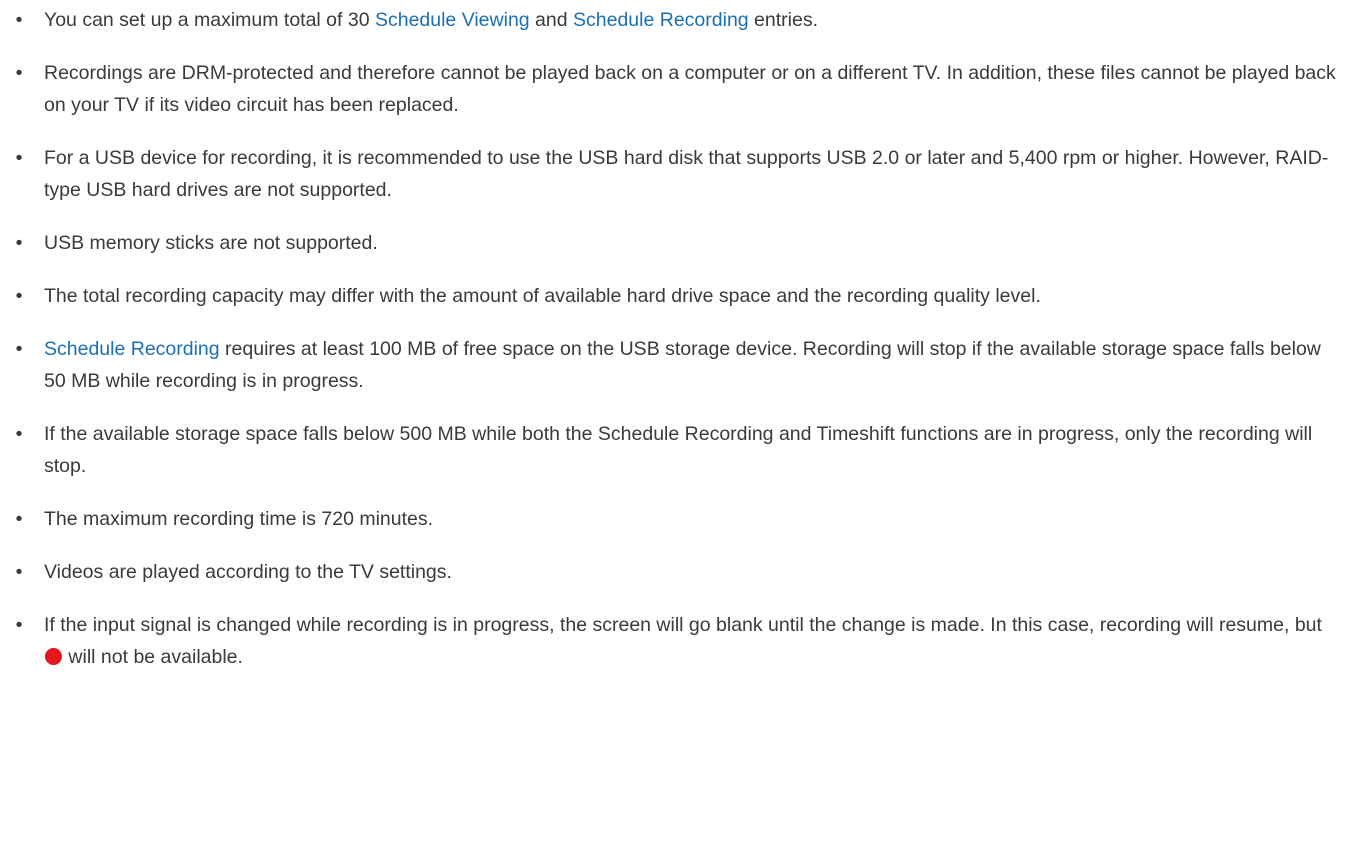  What do you see at coordinates (452, 20) in the screenshot?
I see `schedule-viewing-link: Schedule Viewing` at bounding box center [452, 20].